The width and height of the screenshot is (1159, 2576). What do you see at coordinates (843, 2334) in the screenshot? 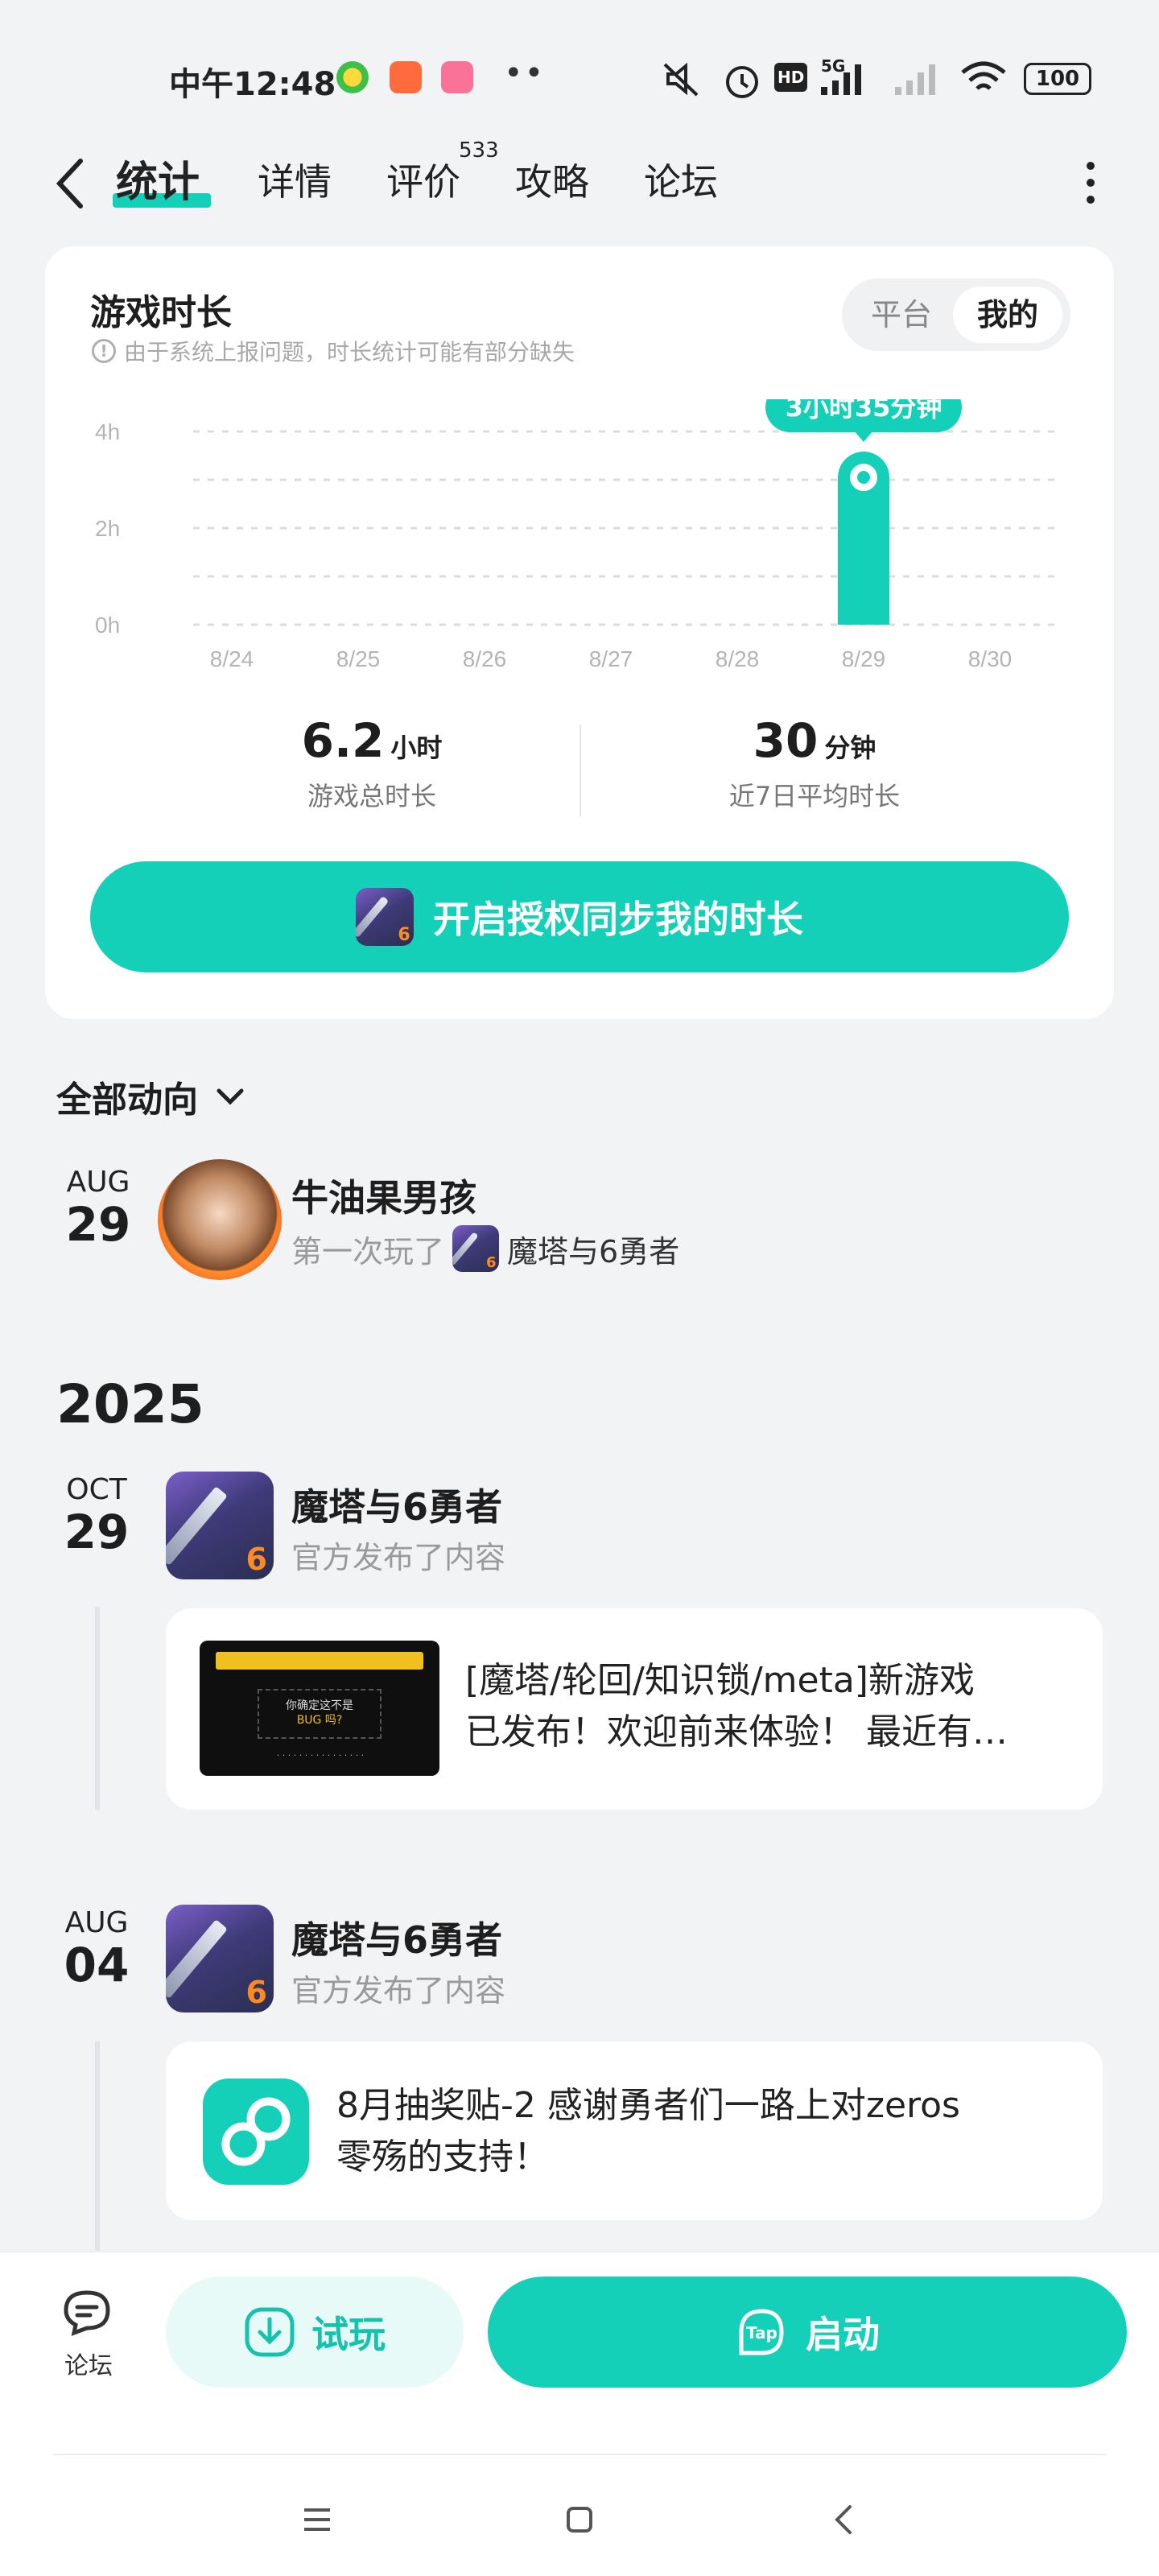
I see `launch-label: 启动` at bounding box center [843, 2334].